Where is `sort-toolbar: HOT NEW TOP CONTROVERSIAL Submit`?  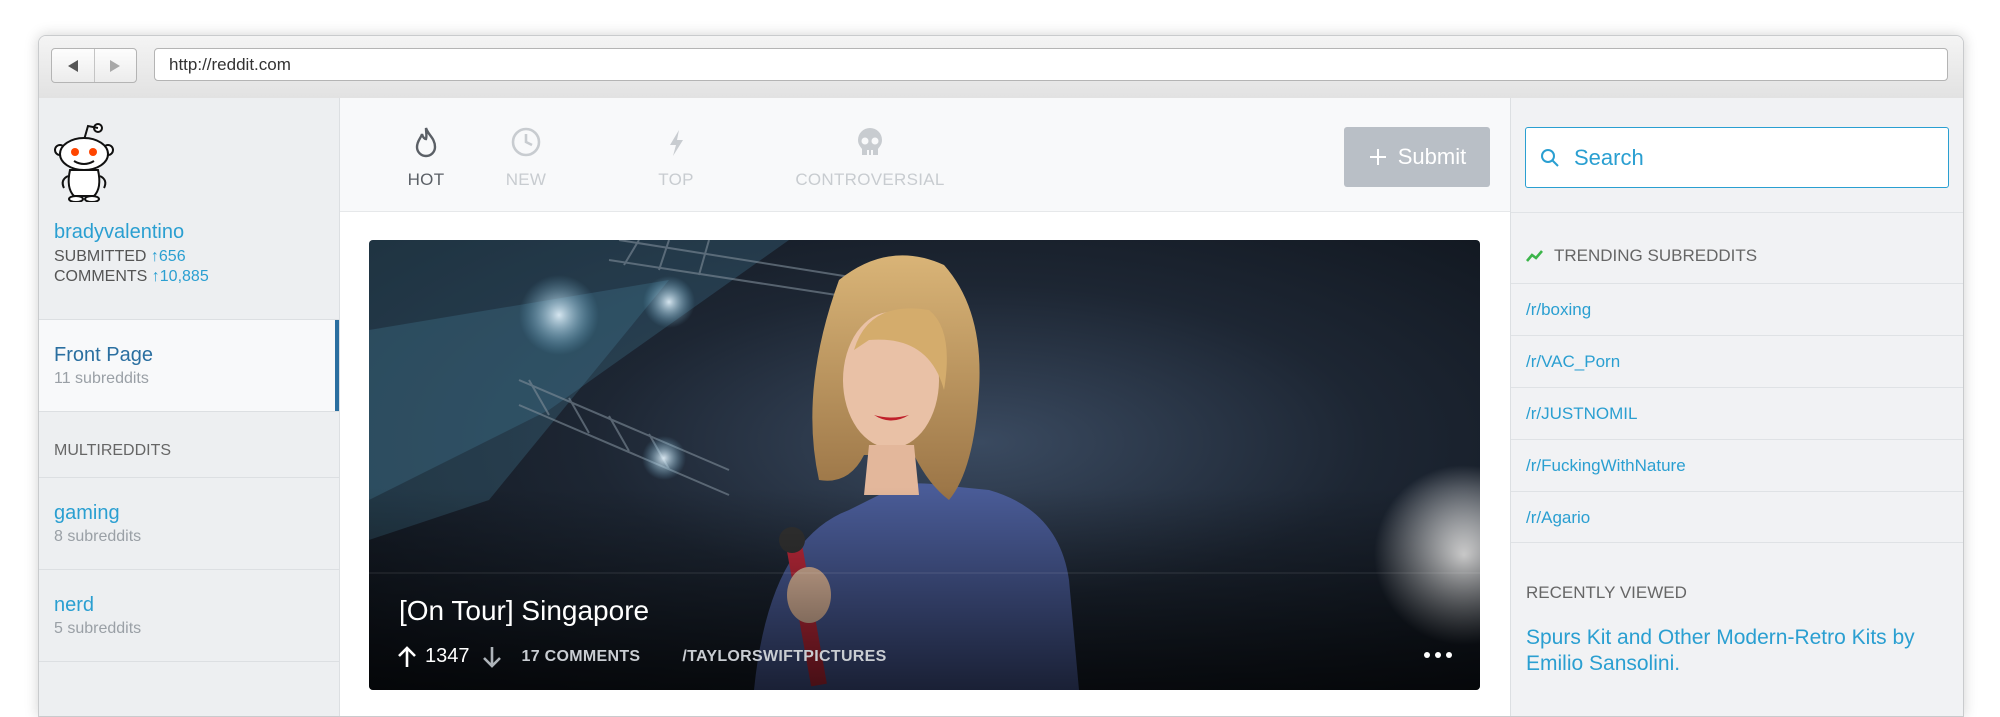
sort-toolbar: HOT NEW TOP CONTROVERSIAL Submit is located at coordinates (925, 155).